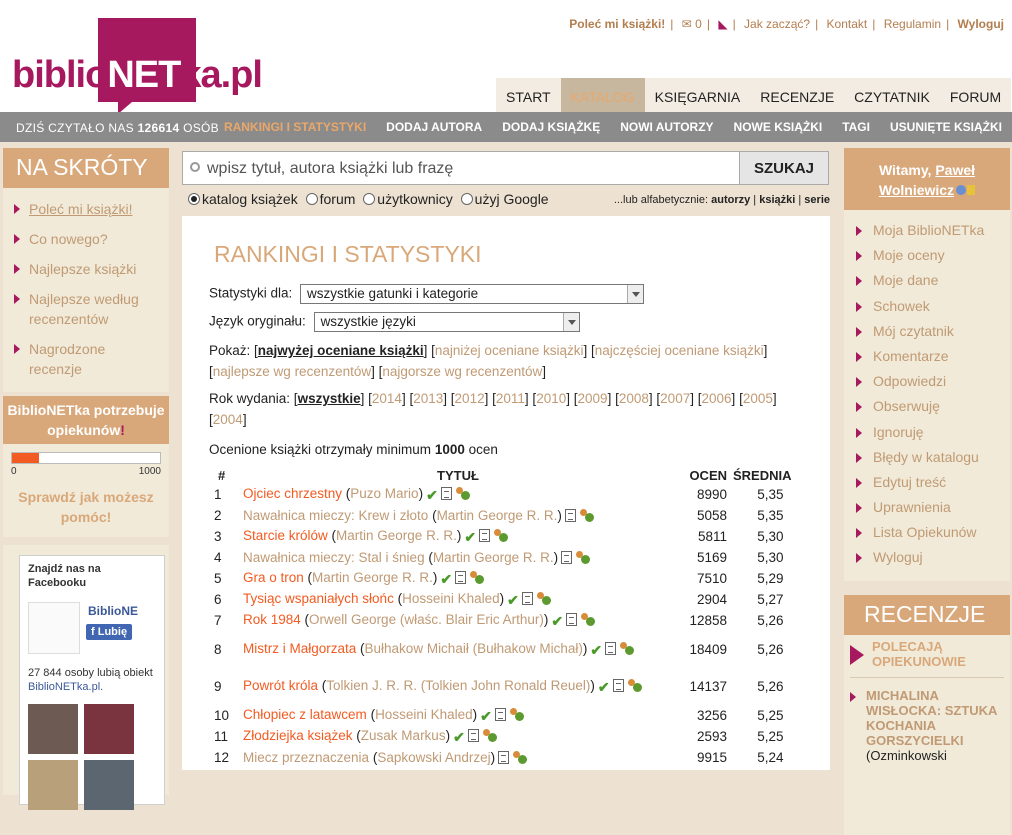 The image size is (1012, 835). I want to click on user-menu-item: Komentarze, so click(927, 356).